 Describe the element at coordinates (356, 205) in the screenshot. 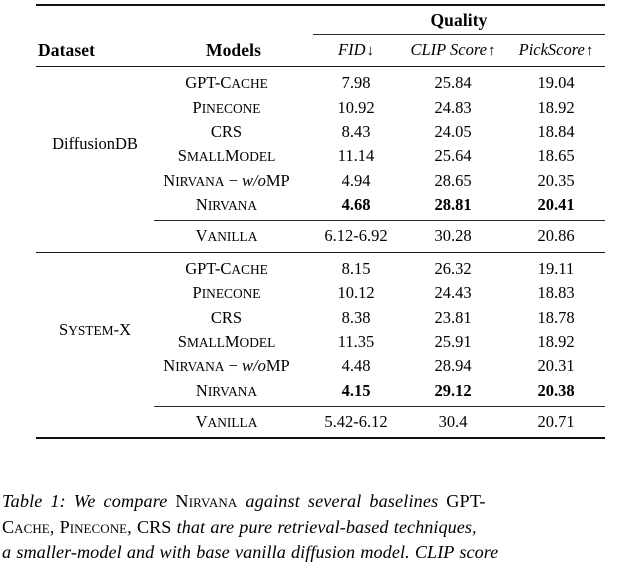

I see `value-fid: 4.68` at that location.